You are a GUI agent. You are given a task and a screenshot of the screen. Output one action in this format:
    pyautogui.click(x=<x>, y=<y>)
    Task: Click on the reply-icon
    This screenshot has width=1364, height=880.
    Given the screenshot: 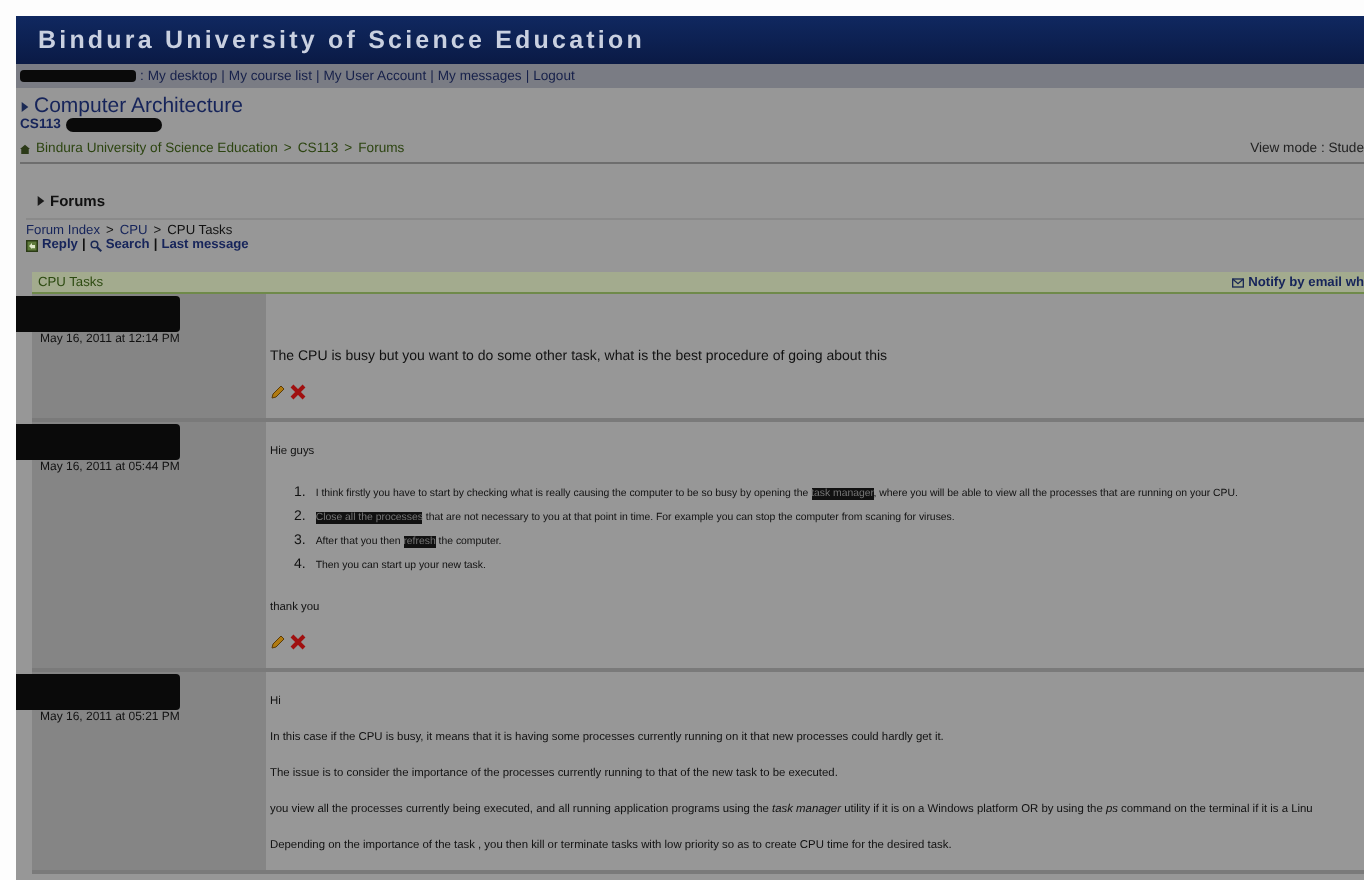 What is the action you would take?
    pyautogui.click(x=32, y=245)
    